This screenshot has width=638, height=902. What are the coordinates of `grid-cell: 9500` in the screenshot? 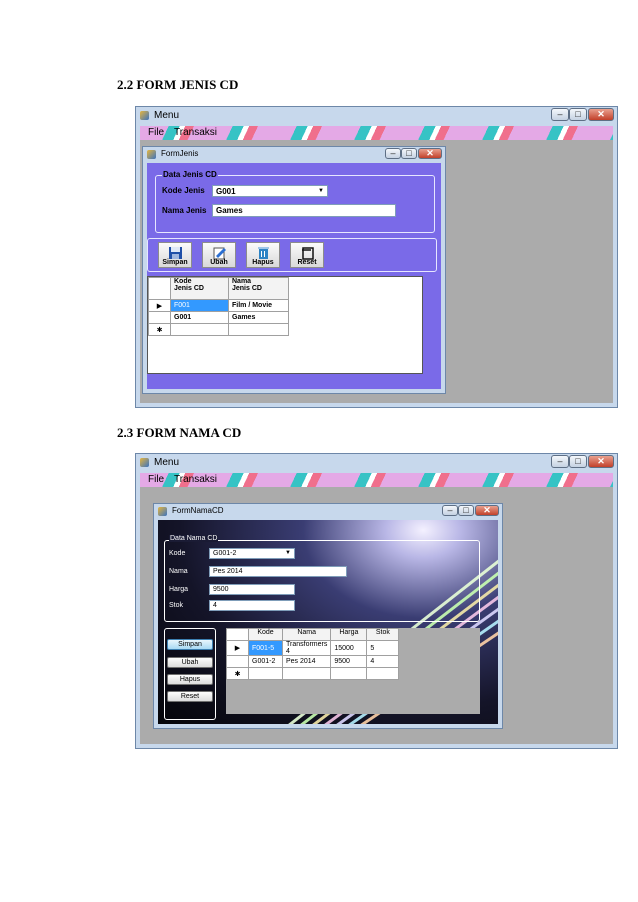 It's located at (349, 661).